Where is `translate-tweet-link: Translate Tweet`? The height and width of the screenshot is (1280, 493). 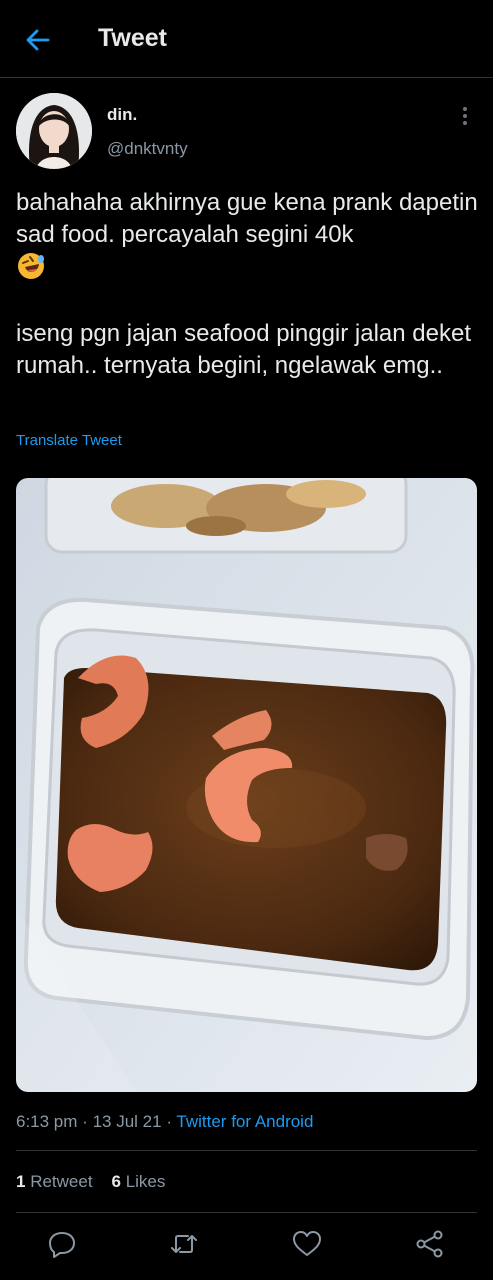
translate-tweet-link: Translate Tweet is located at coordinates (69, 440).